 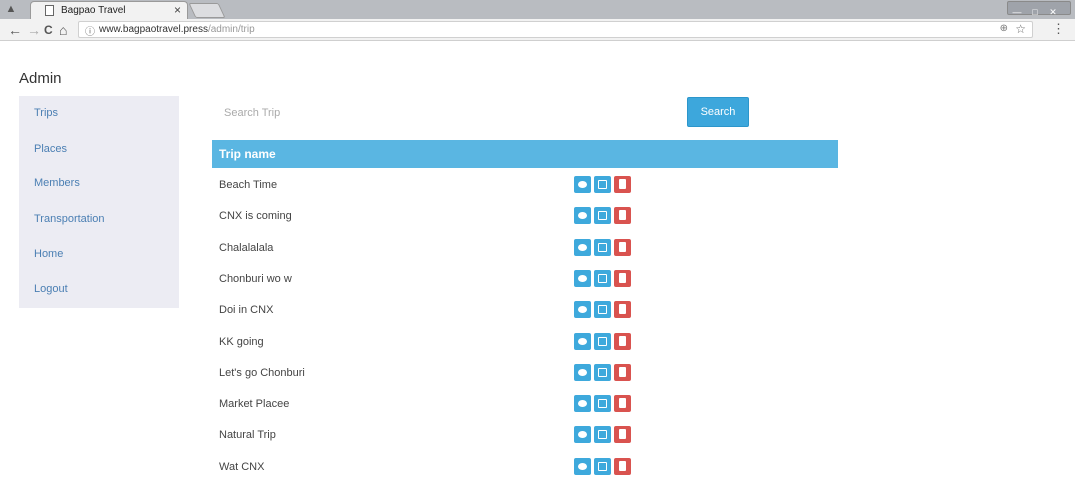 What do you see at coordinates (231, 29) in the screenshot?
I see `url-path: /admin/trip` at bounding box center [231, 29].